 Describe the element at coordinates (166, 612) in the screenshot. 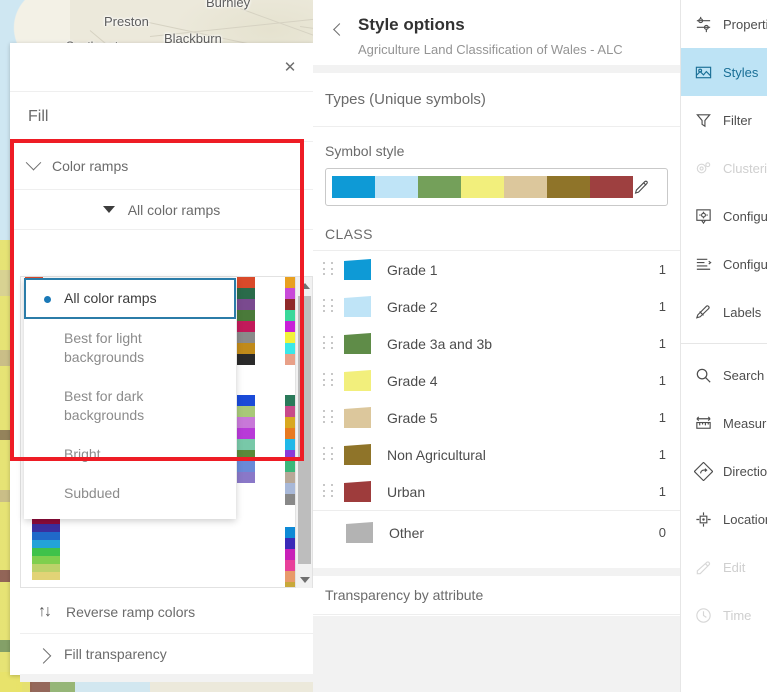

I see `reverse-ramp-colors-button: ↑↓ Reverse ramp colors` at that location.